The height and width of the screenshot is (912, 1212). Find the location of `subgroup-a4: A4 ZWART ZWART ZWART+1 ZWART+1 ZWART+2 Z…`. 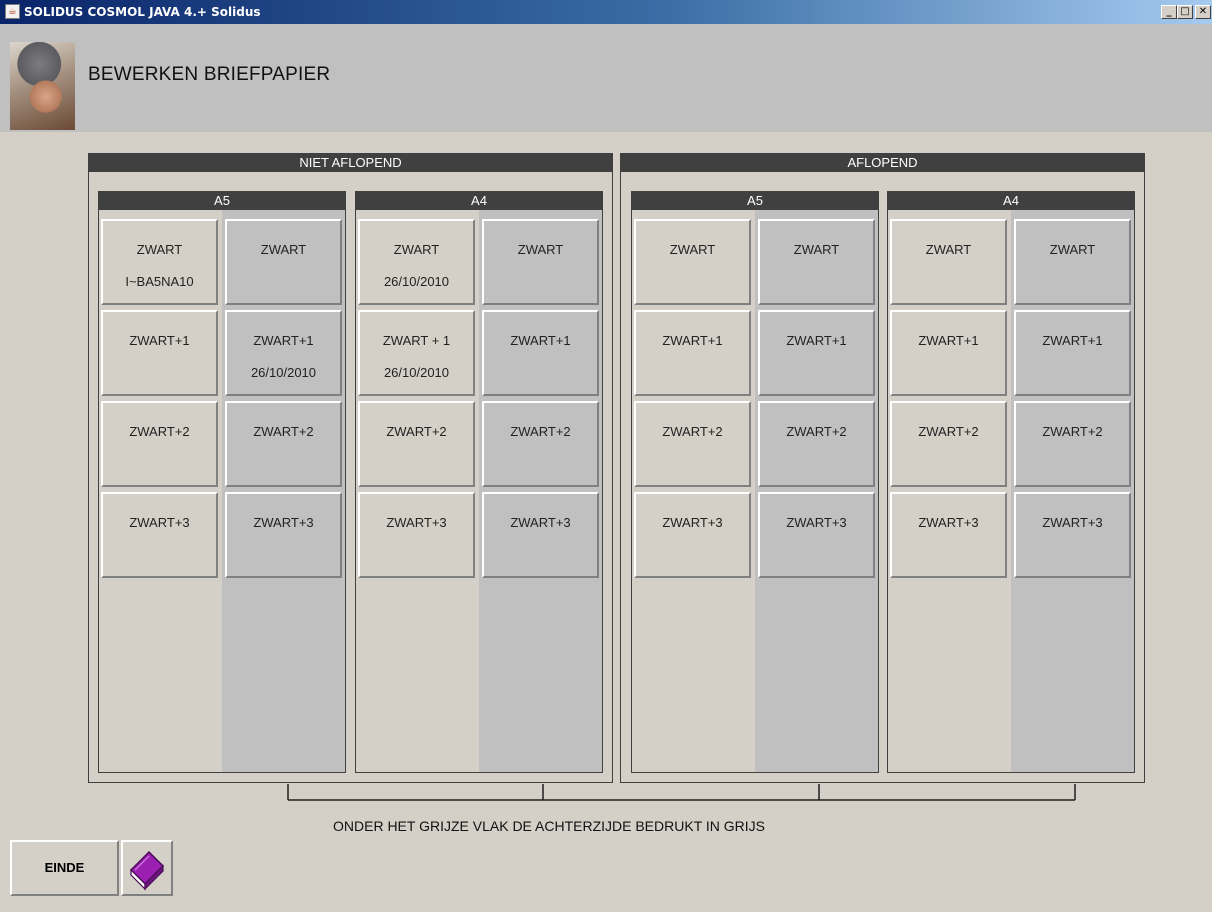

subgroup-a4: A4 ZWART ZWART ZWART+1 ZWART+1 ZWART+2 Z… is located at coordinates (1011, 482).